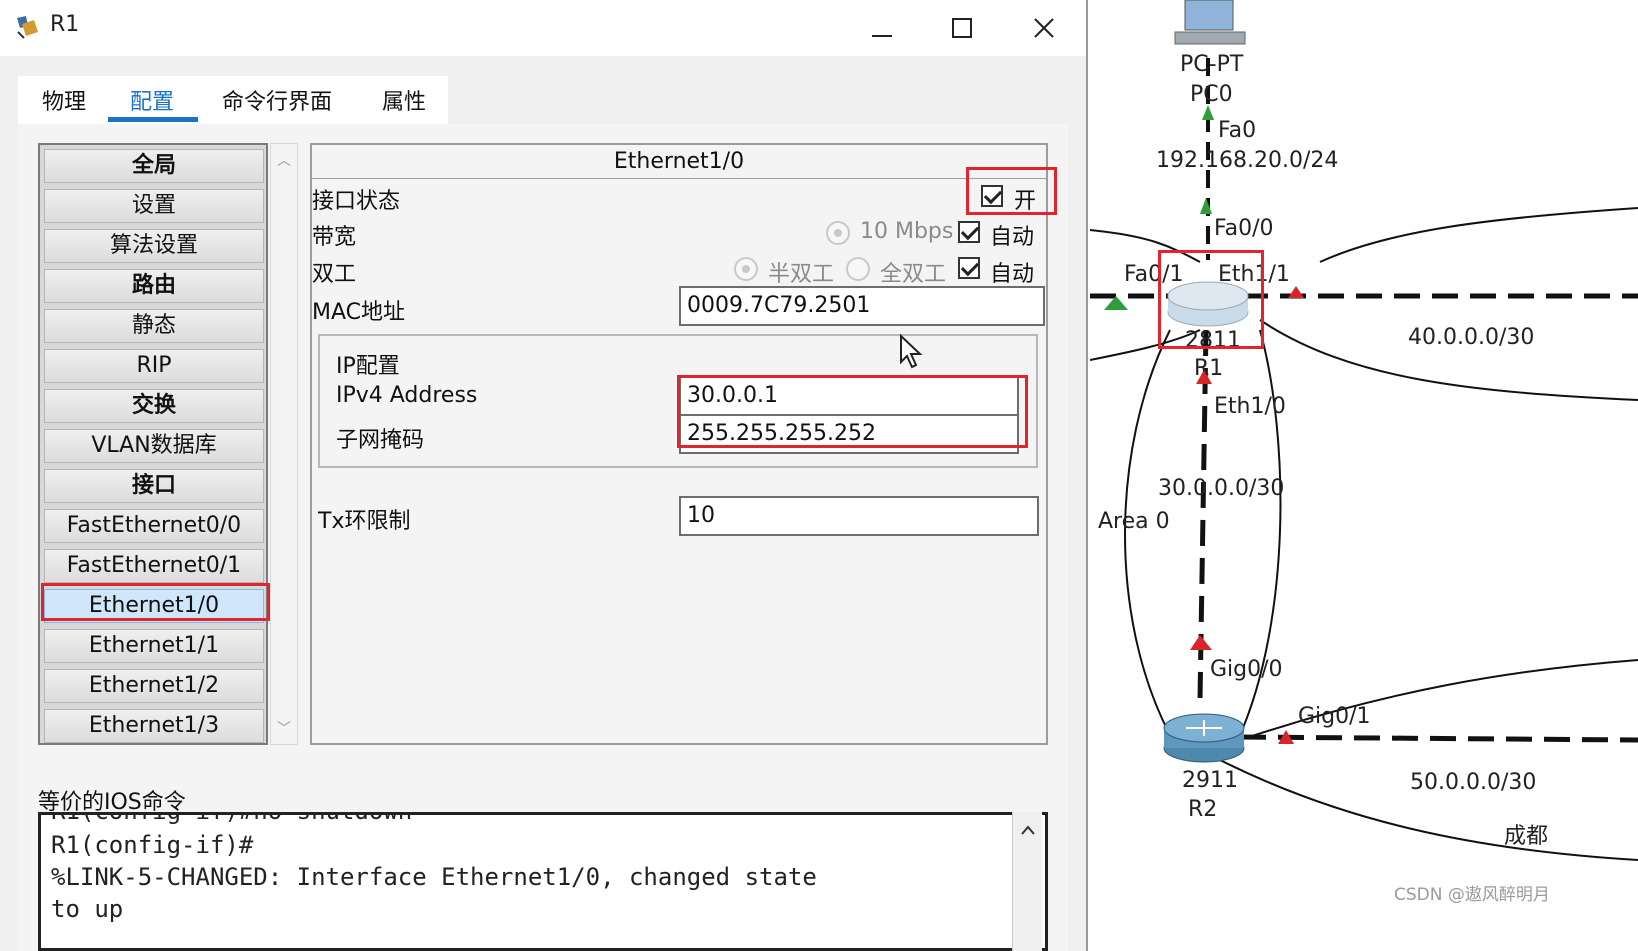  I want to click on tab-attributes: 属性, so click(404, 102).